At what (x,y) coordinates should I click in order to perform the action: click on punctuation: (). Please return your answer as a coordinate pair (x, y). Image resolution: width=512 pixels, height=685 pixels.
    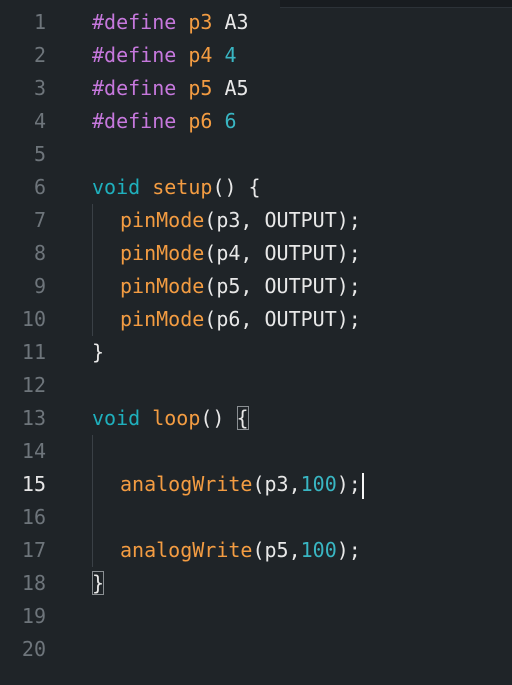
    Looking at the image, I should click on (218, 418).